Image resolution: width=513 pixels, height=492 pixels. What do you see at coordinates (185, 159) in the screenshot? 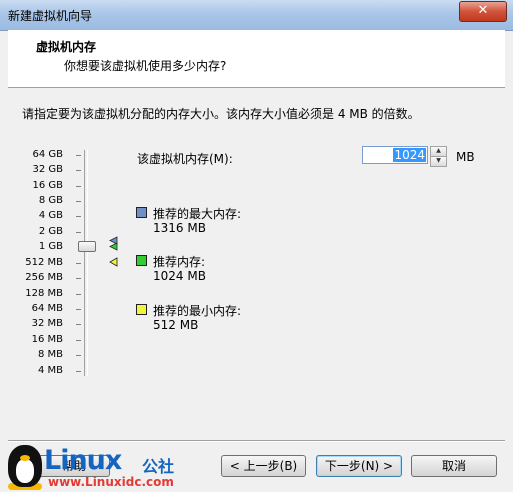
I see `memory-label: 该虚拟机内存(M):` at bounding box center [185, 159].